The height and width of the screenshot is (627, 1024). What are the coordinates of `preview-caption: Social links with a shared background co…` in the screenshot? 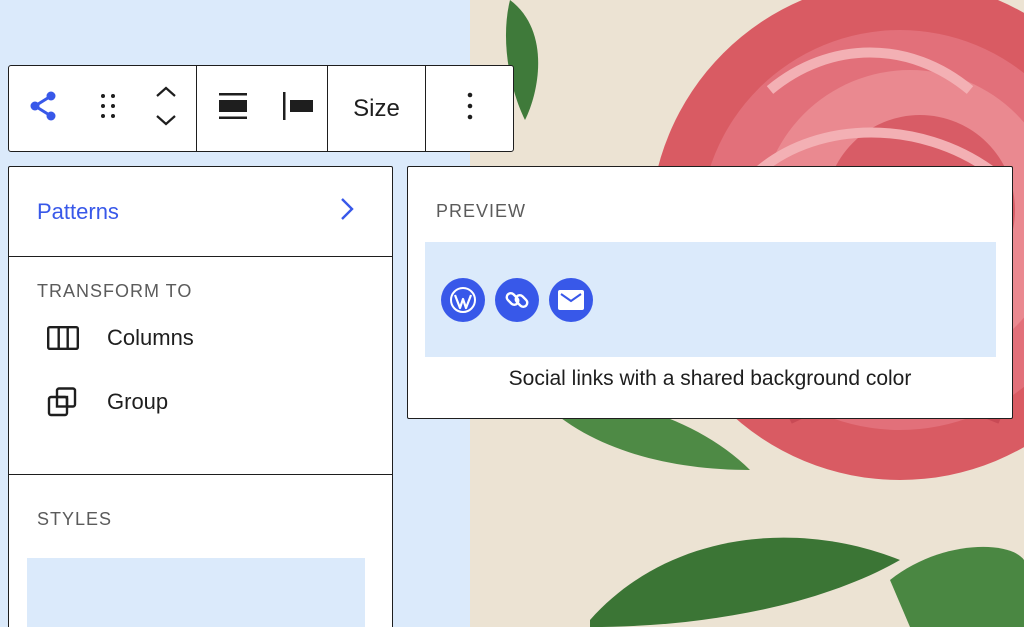 It's located at (710, 378).